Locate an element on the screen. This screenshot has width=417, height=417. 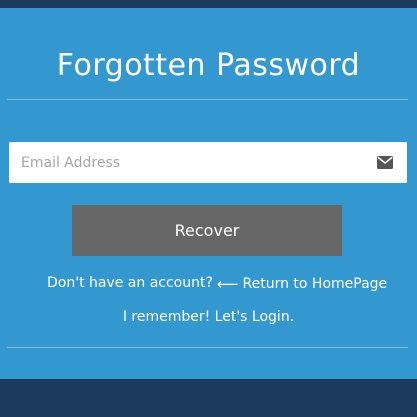
login-link: I remember! Let's Login. is located at coordinates (208, 317).